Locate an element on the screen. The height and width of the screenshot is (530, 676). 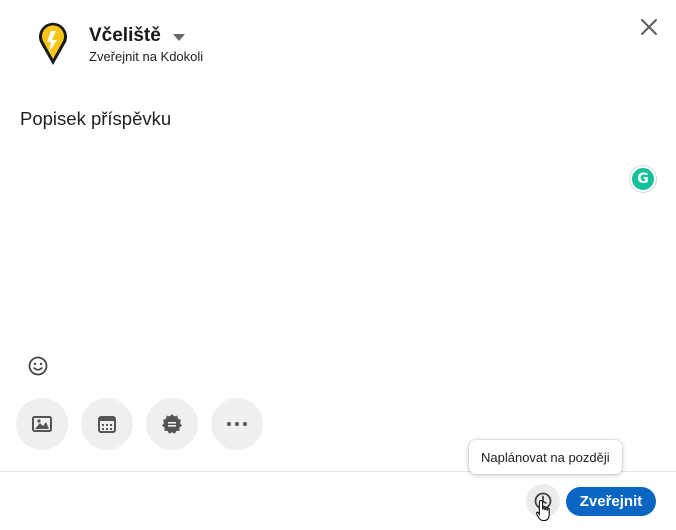
emoji-button is located at coordinates (38, 366).